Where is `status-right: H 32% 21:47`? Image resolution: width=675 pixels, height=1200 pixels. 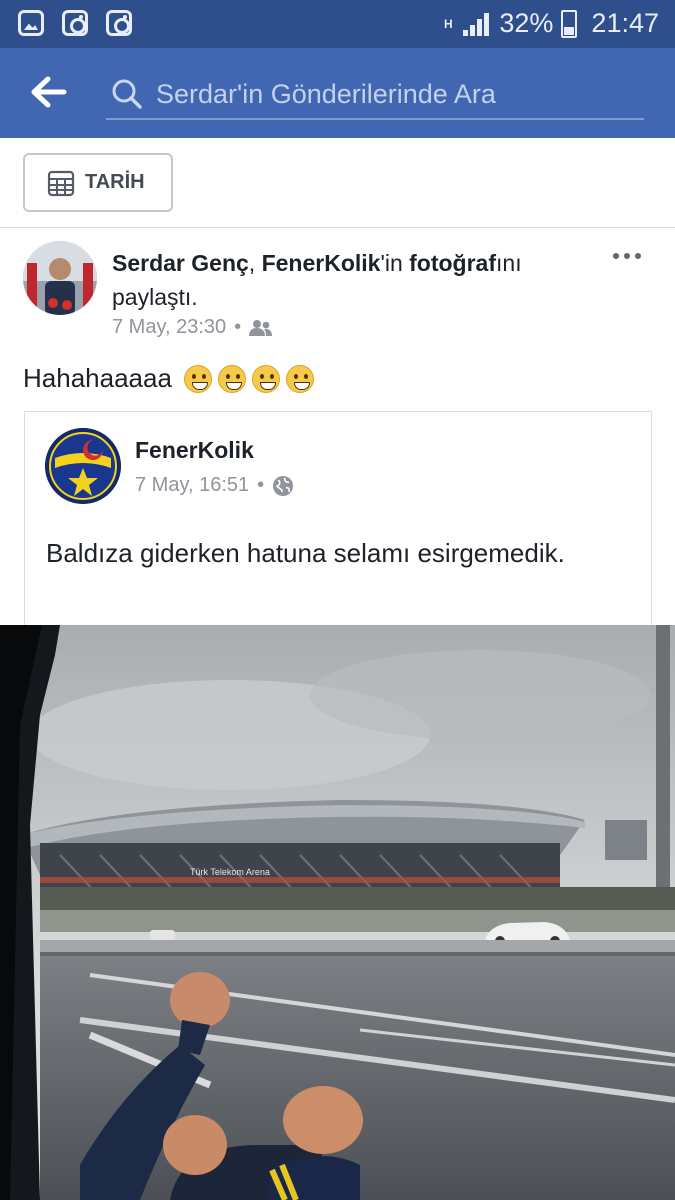 status-right: H 32% 21:47 is located at coordinates (550, 23).